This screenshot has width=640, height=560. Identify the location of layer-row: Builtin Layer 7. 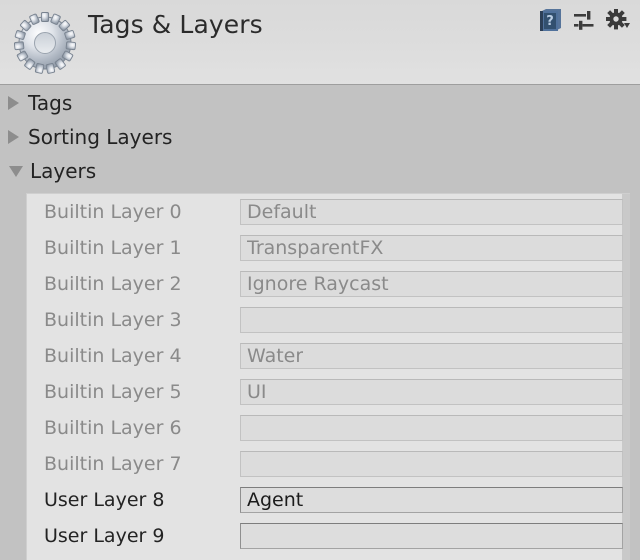
(328, 464).